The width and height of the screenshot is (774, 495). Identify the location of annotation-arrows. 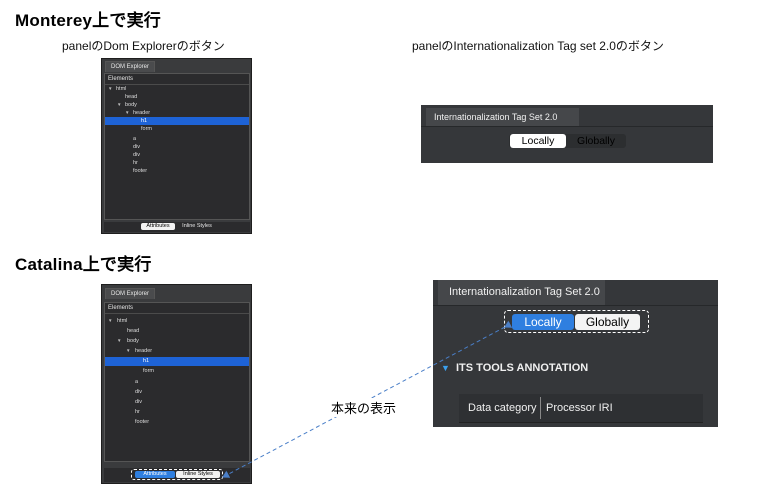
(367, 399).